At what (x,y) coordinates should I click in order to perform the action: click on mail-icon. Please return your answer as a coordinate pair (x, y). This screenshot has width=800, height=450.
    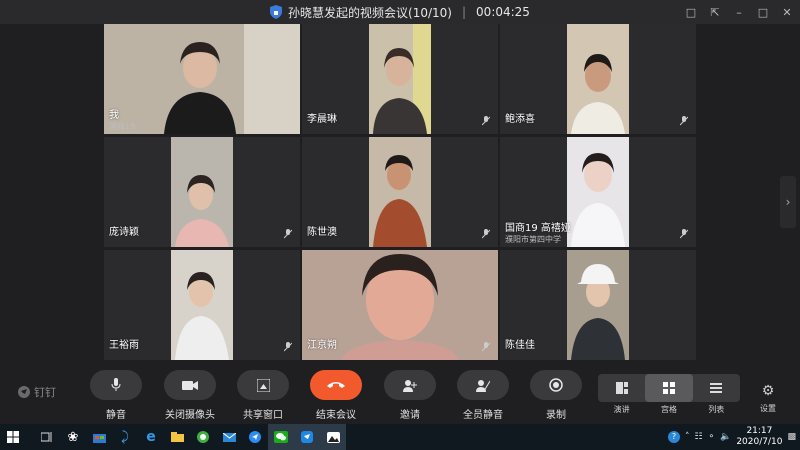
    Looking at the image, I should click on (229, 437).